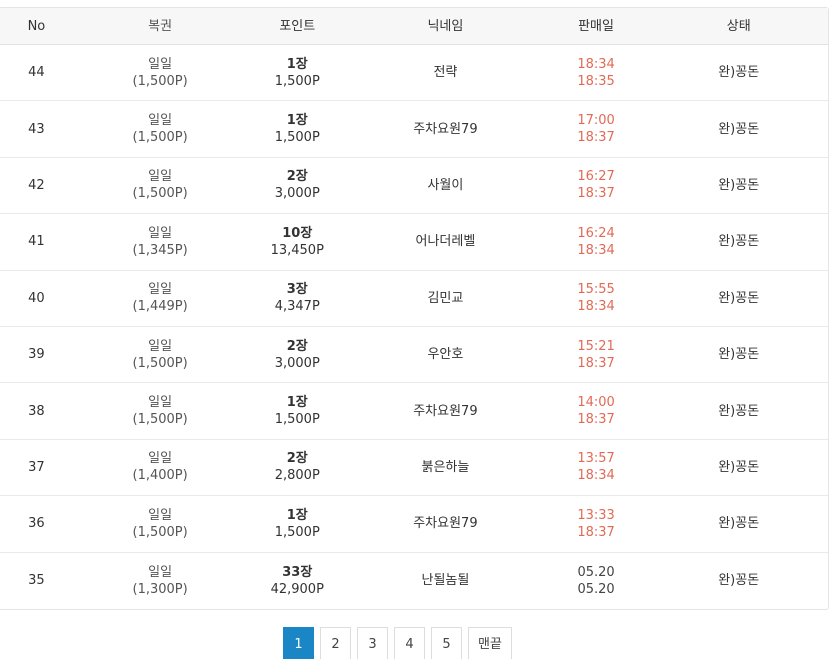 This screenshot has height=659, width=835. Describe the element at coordinates (445, 354) in the screenshot. I see `row-nickname: 우안호` at that location.